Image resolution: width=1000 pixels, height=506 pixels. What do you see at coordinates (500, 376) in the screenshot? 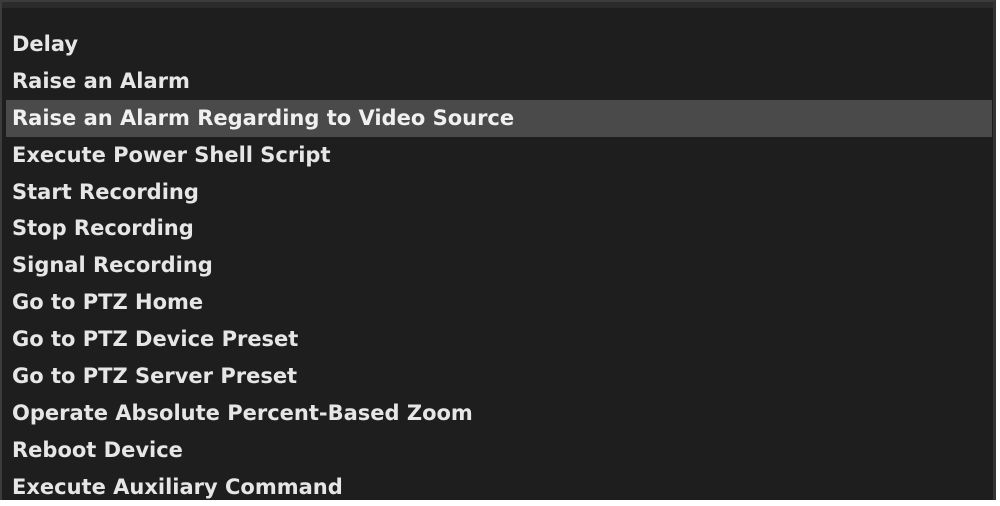
I see `list-item-go-to-ptz-server-preset: Go to PTZ Server Preset` at bounding box center [500, 376].